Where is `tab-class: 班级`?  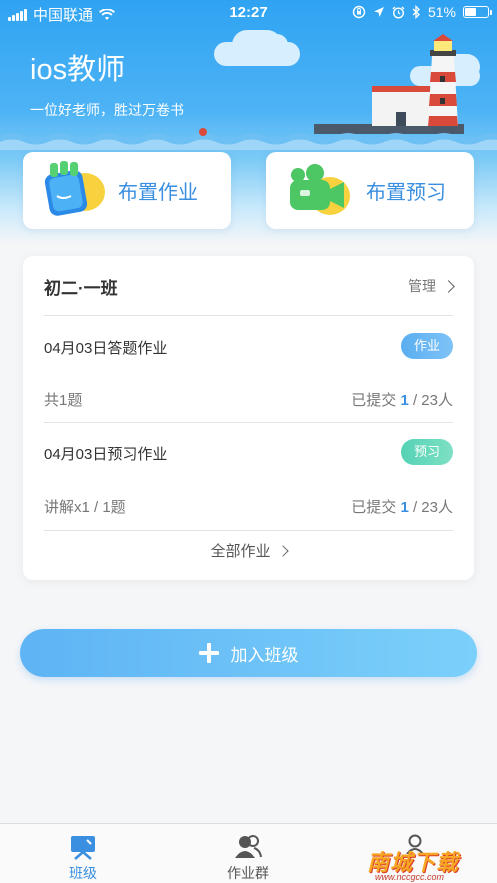 tab-class: 班级 is located at coordinates (83, 853).